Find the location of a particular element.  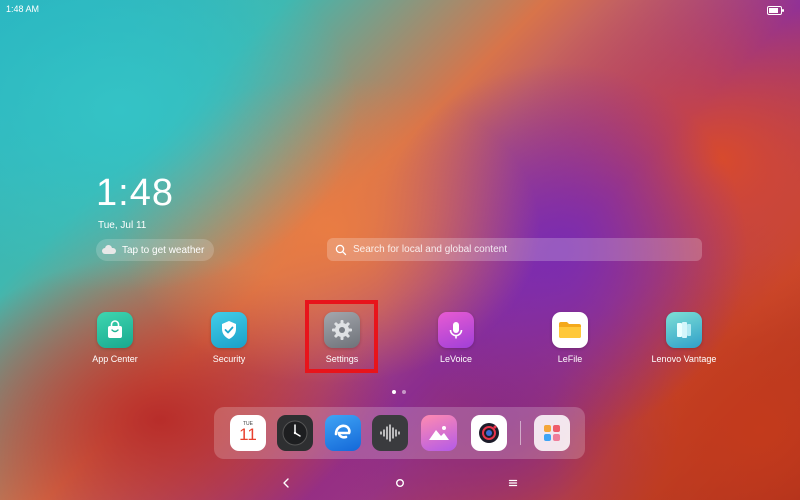

app-label: LeFile is located at coordinates (570, 359).